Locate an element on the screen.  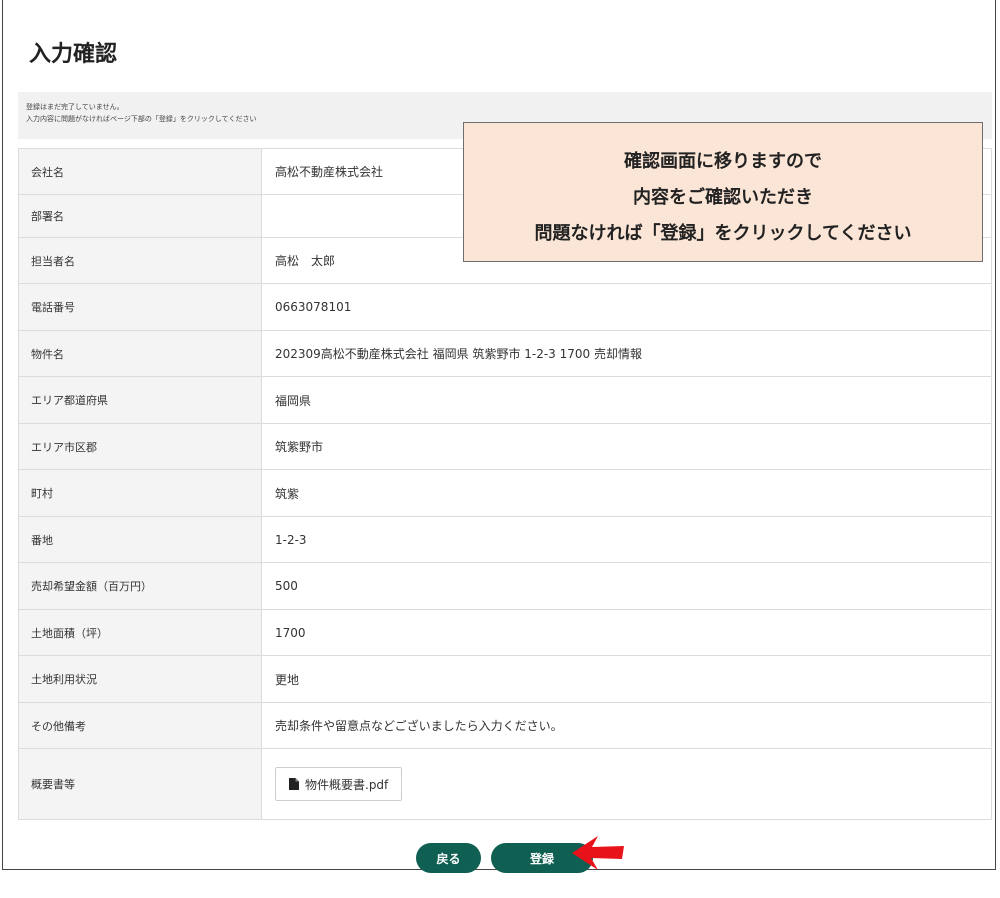
field-label: 土地面積（坪） is located at coordinates (140, 632).